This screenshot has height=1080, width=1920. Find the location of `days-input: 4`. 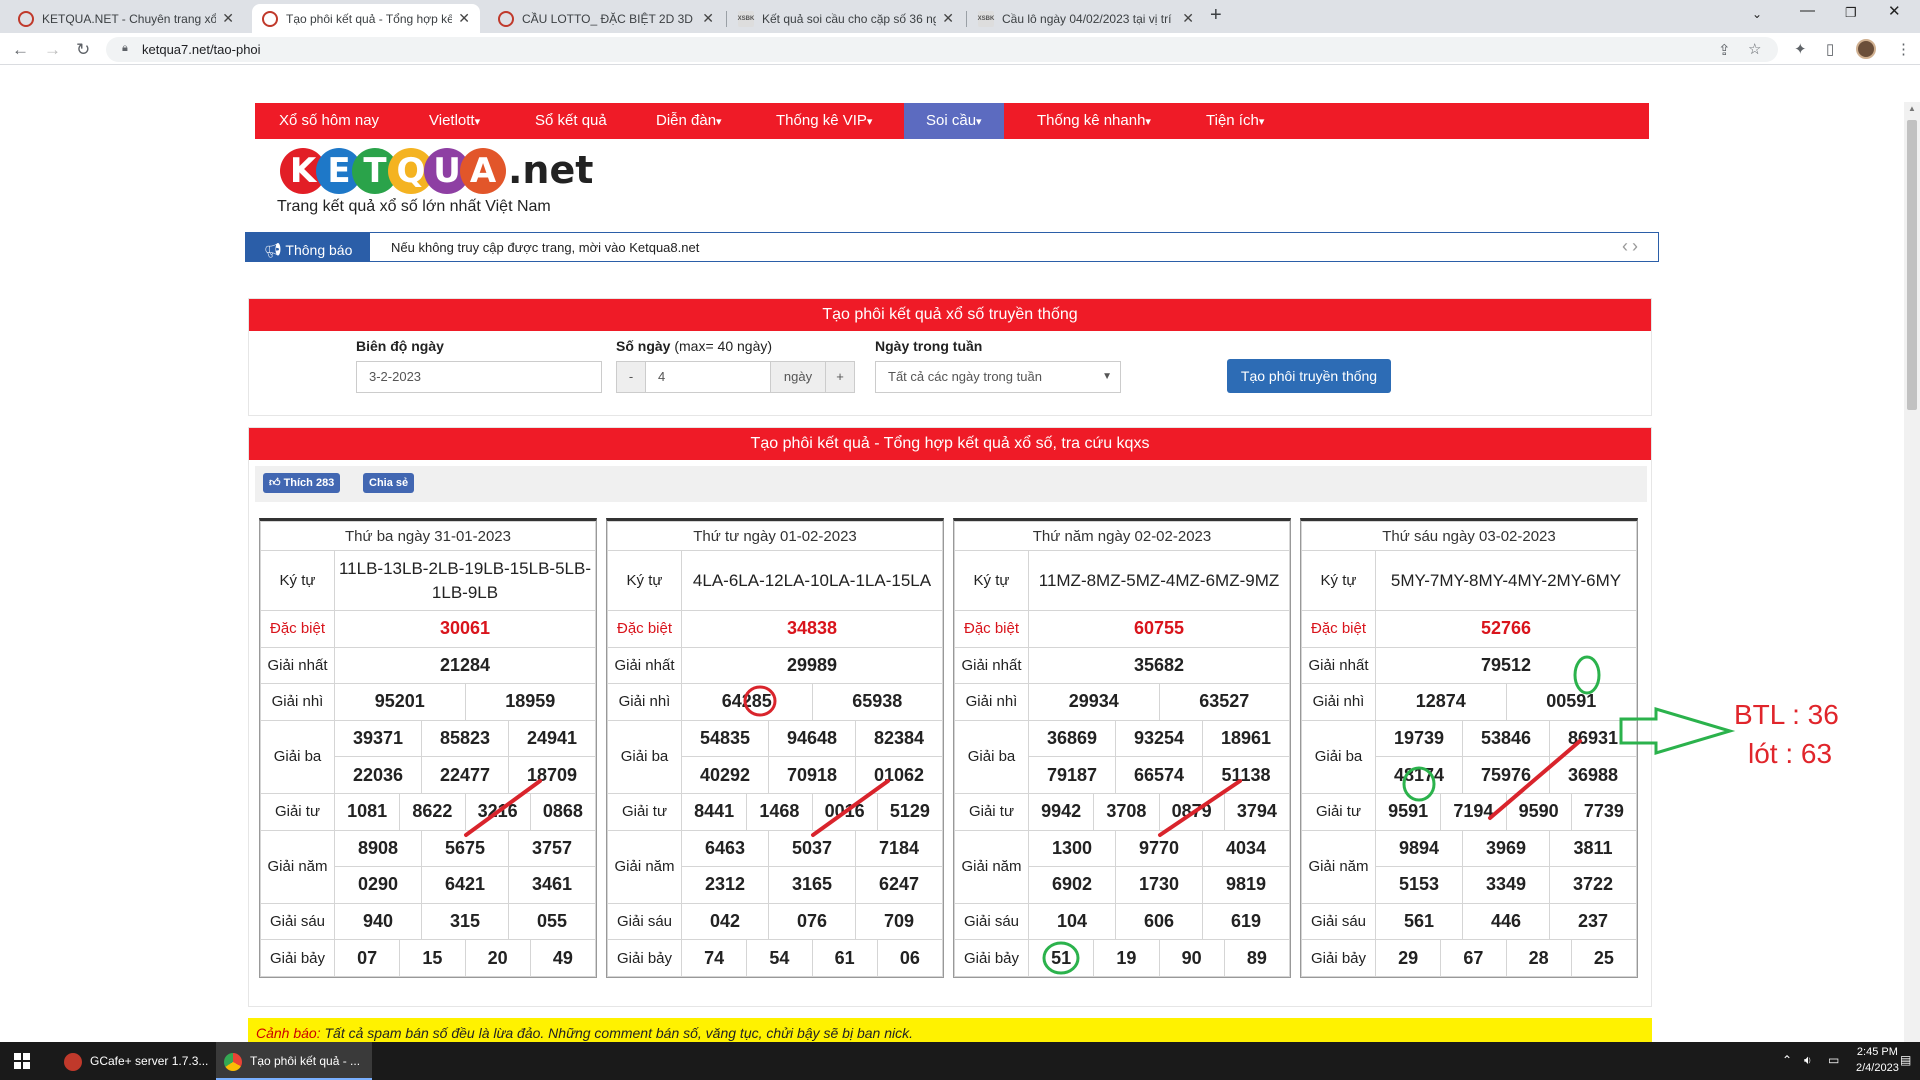

days-input: 4 is located at coordinates (708, 377).